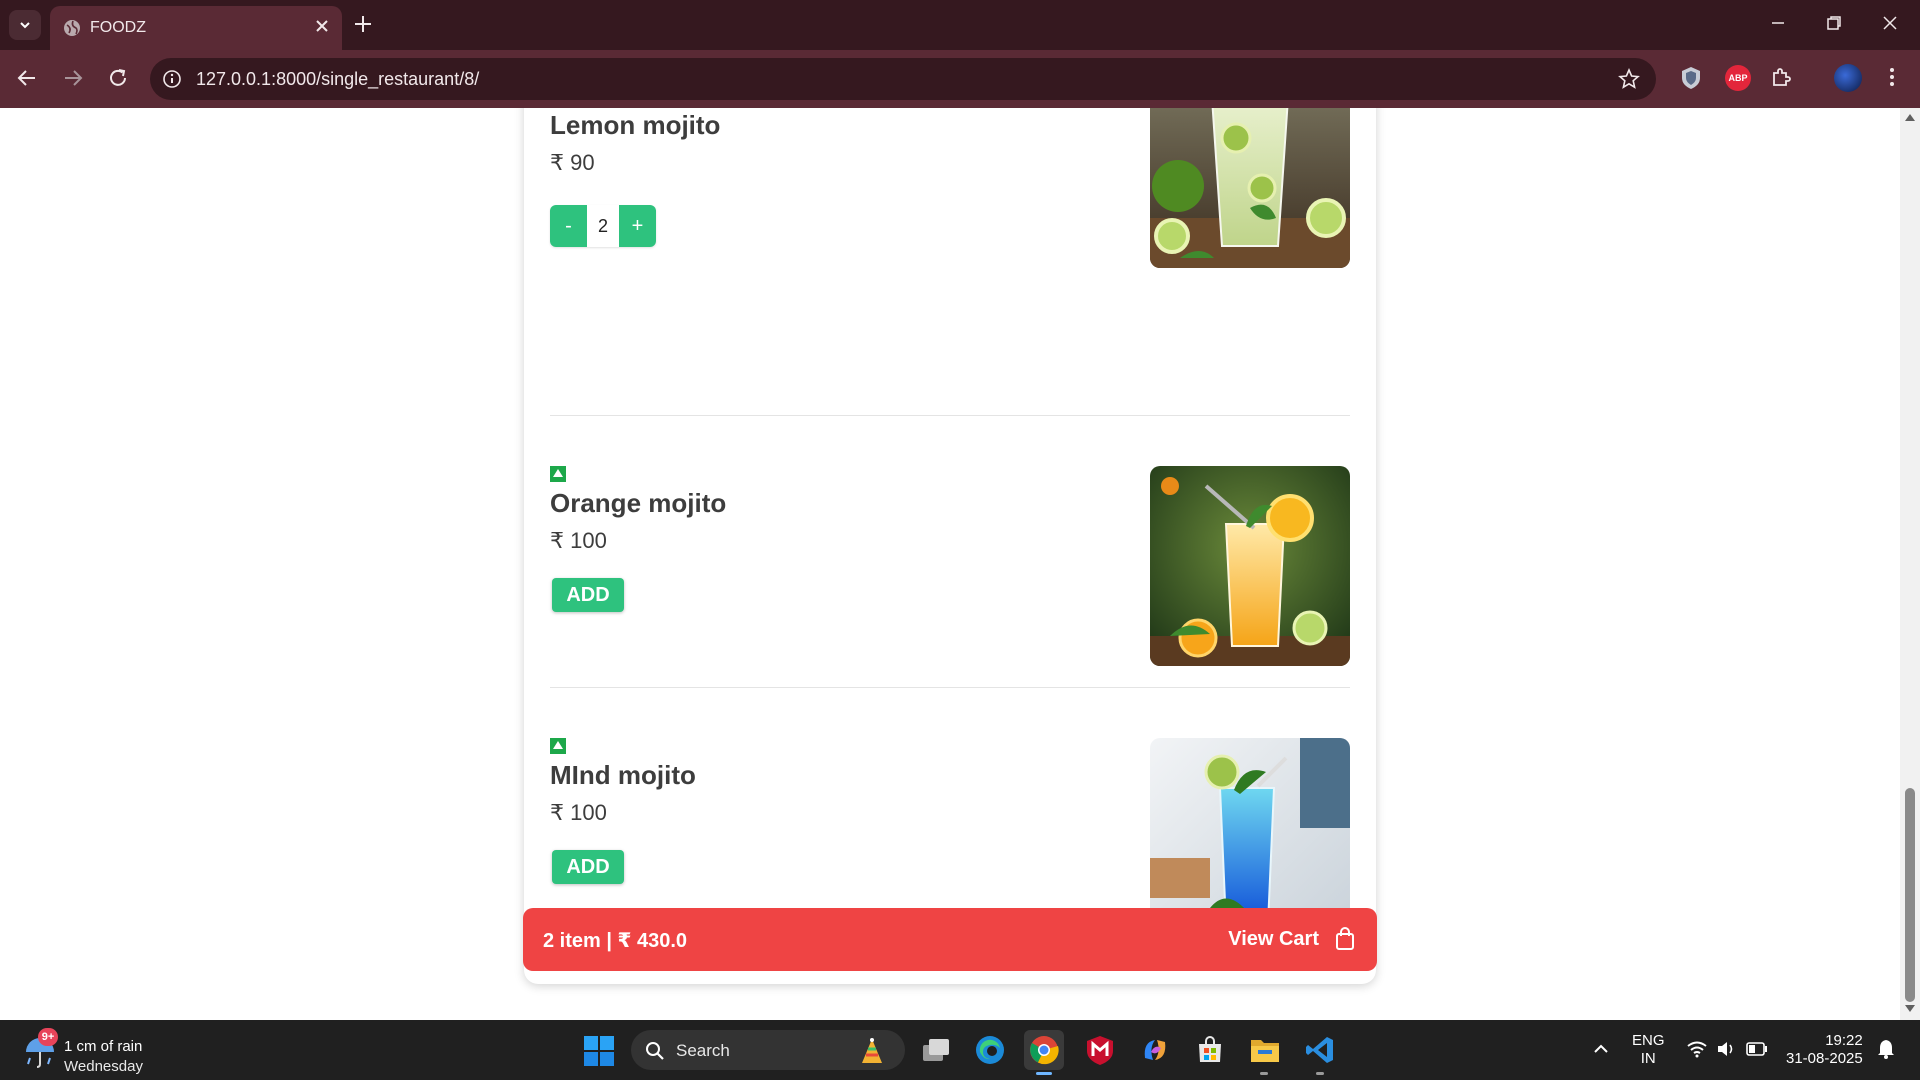 This screenshot has width=1920, height=1080. I want to click on quantity-value: 2, so click(602, 226).